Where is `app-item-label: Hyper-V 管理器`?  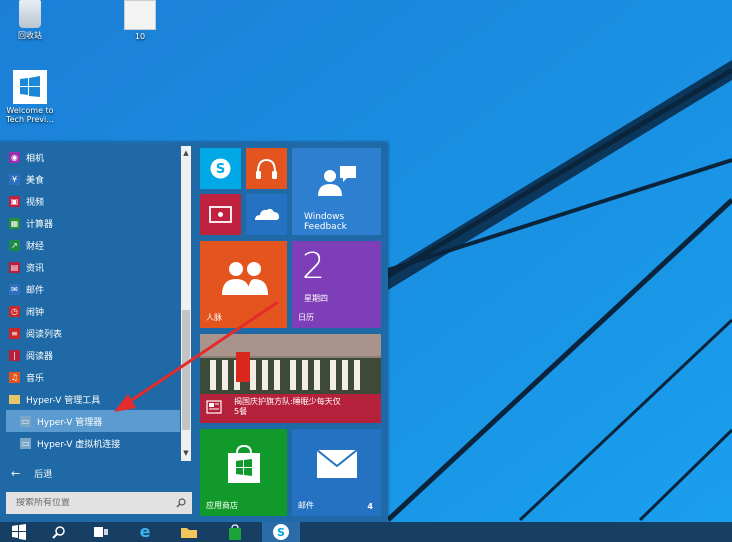
app-item-label: Hyper-V 管理器 is located at coordinates (70, 422).